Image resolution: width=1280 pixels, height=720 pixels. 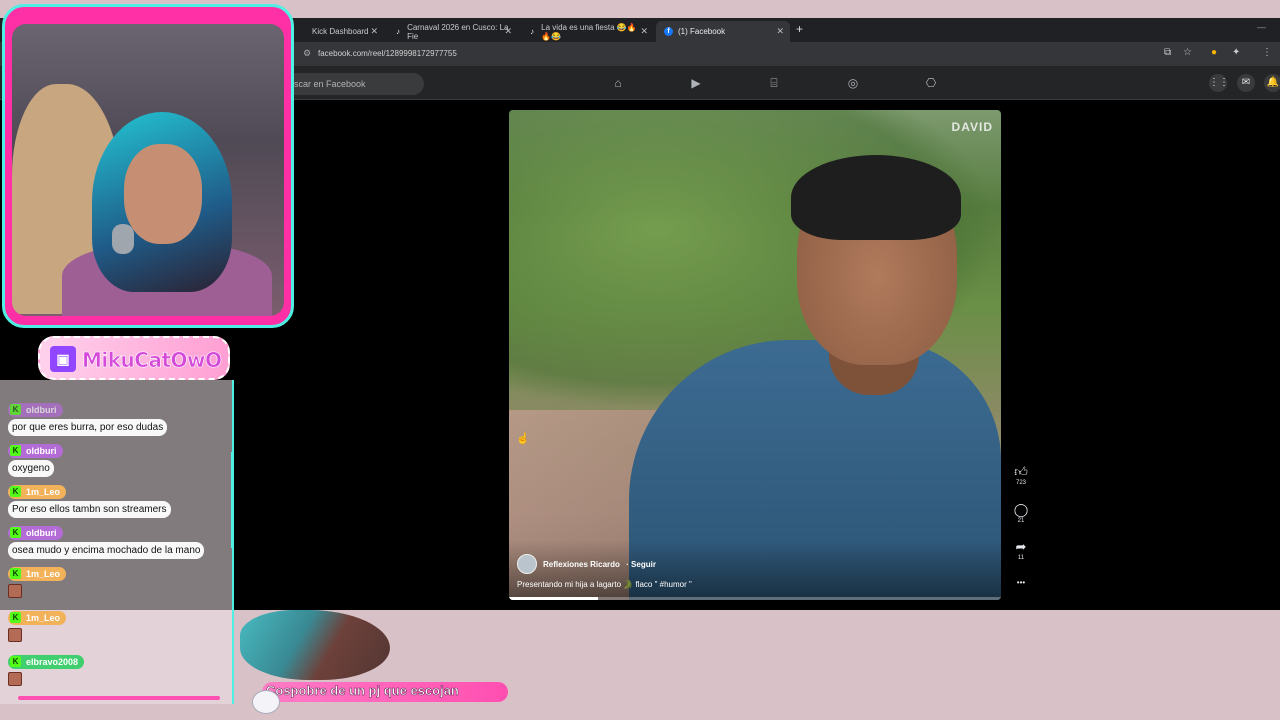 I want to click on tab-label: (1) Facebook, so click(x=702, y=31).